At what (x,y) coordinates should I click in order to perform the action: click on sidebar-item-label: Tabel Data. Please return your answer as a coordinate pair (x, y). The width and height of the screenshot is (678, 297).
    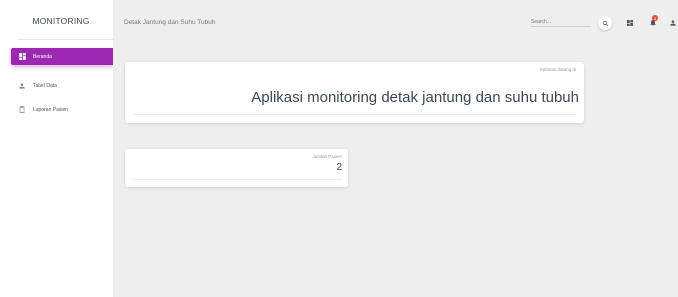
    Looking at the image, I should click on (45, 85).